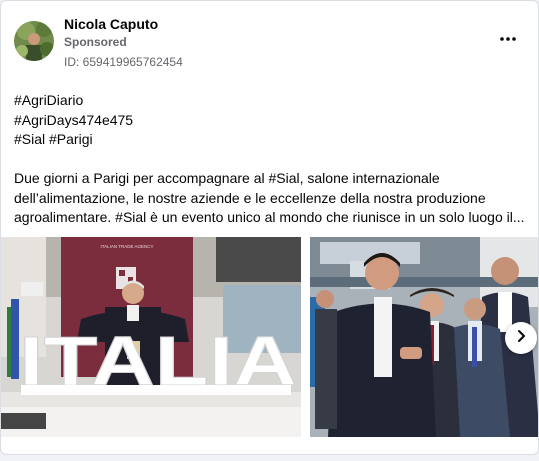 This screenshot has height=461, width=539. I want to click on more-options-icon, so click(508, 39).